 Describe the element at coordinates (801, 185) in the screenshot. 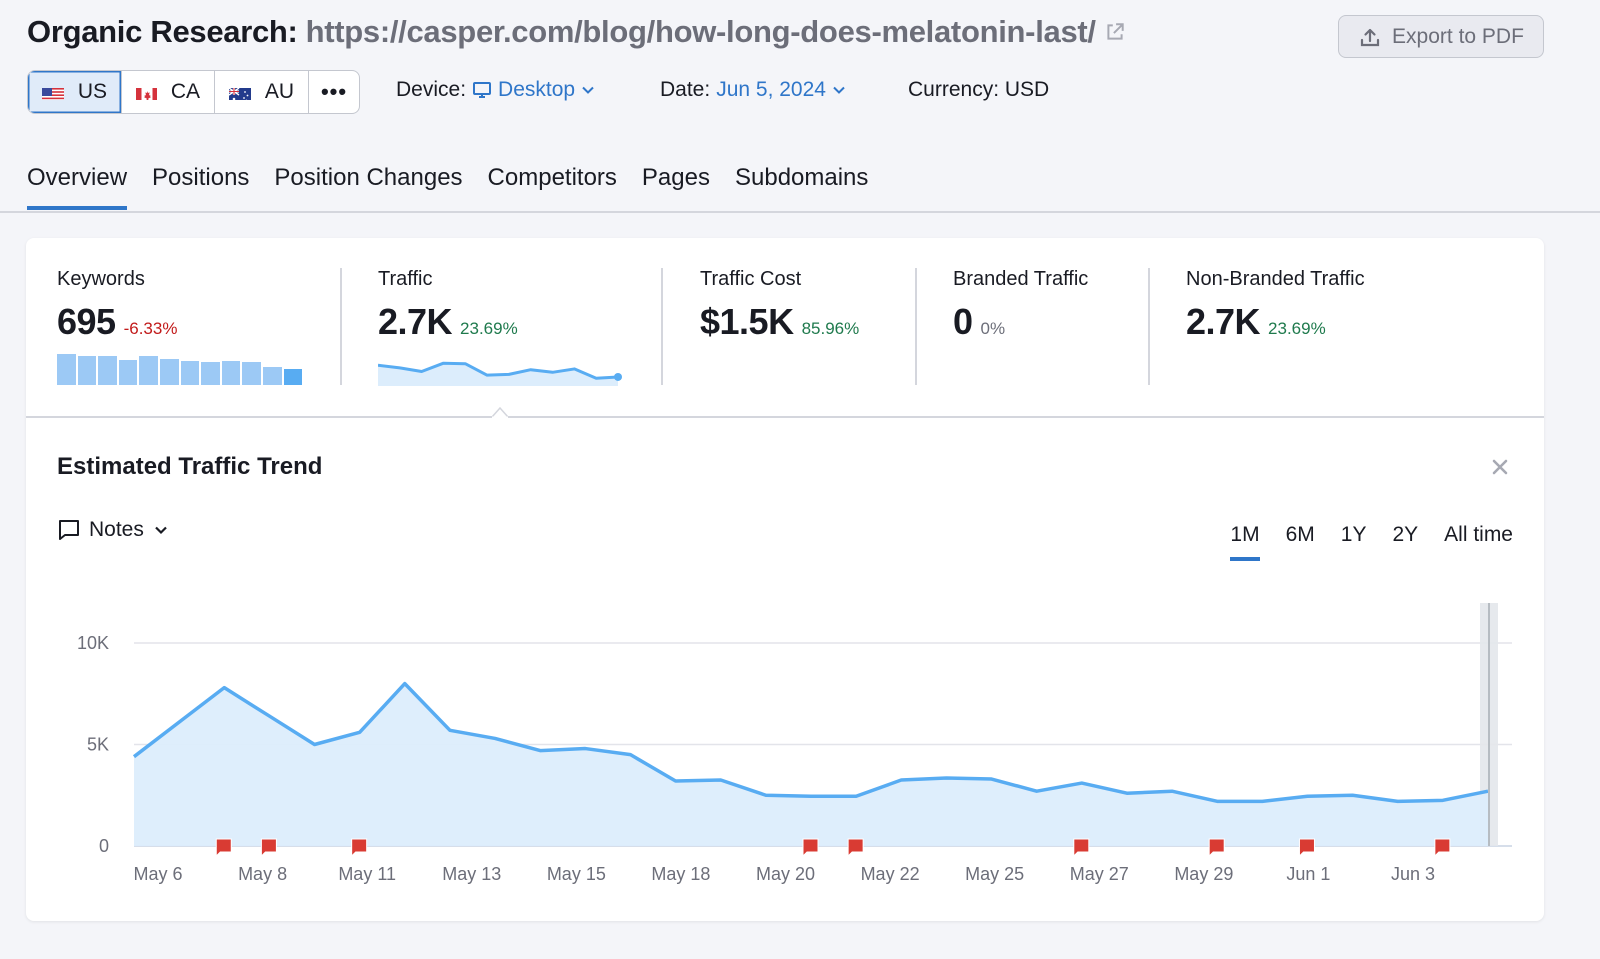

I see `tab-subdomains: Subdomains` at that location.